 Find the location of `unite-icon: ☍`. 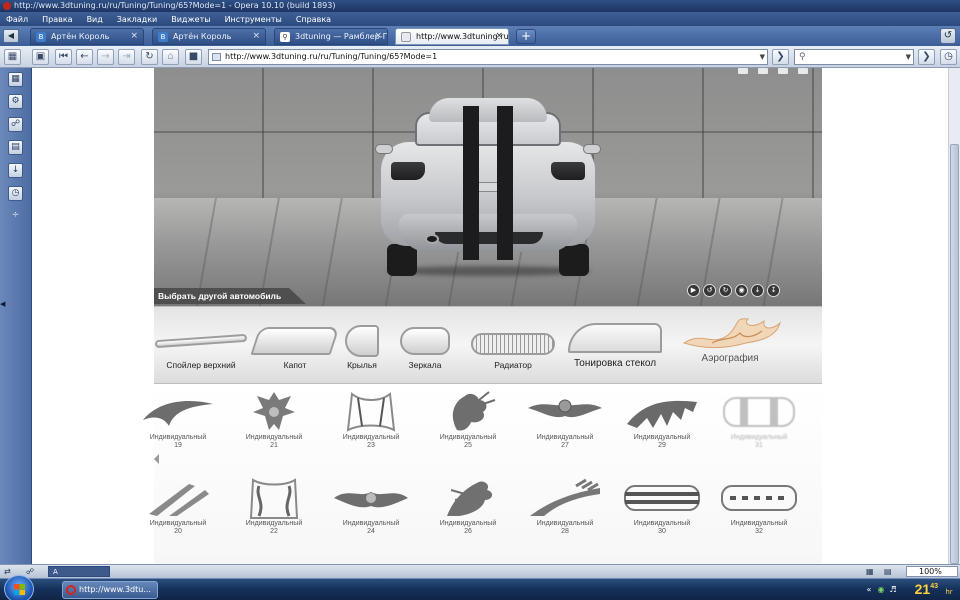

unite-icon: ☍ is located at coordinates (30, 572).